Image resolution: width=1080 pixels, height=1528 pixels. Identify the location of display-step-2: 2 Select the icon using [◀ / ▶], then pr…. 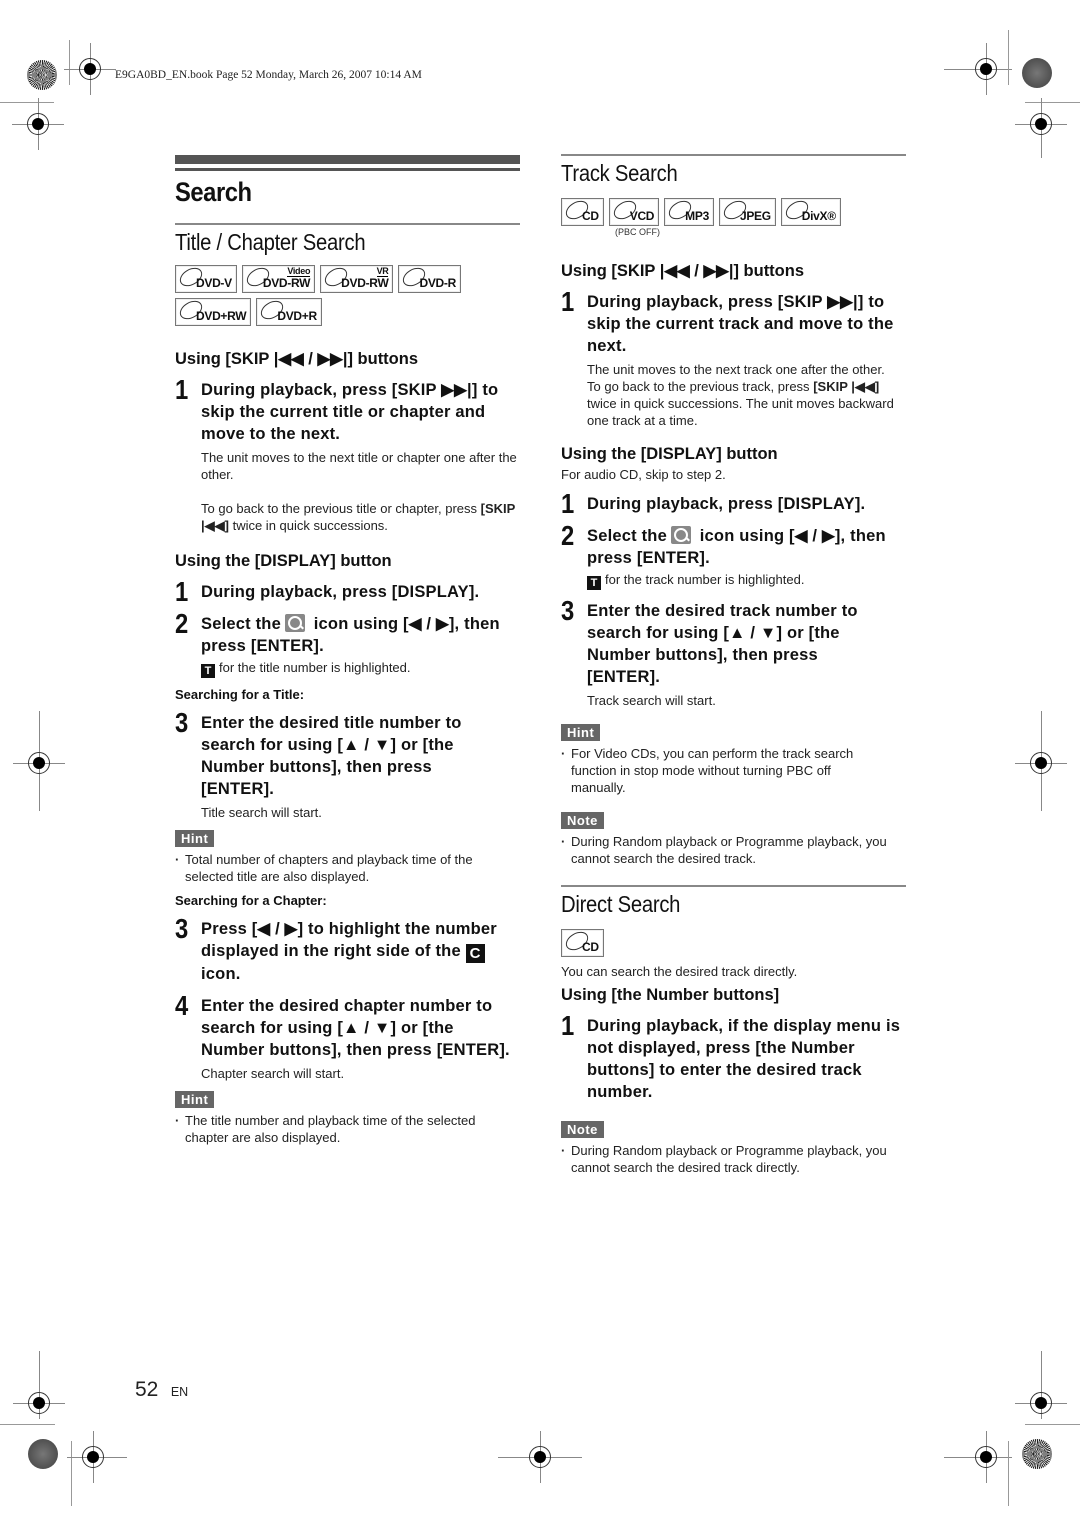
(337, 643).